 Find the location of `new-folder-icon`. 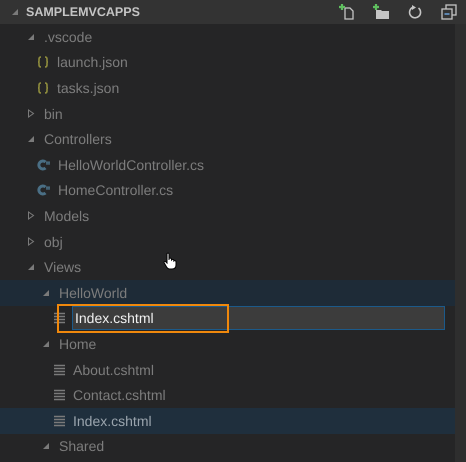

new-folder-icon is located at coordinates (381, 12).